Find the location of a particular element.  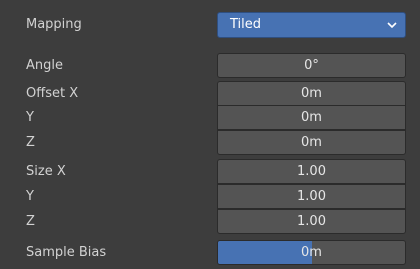

size-x-value: 1.00 is located at coordinates (311, 171).